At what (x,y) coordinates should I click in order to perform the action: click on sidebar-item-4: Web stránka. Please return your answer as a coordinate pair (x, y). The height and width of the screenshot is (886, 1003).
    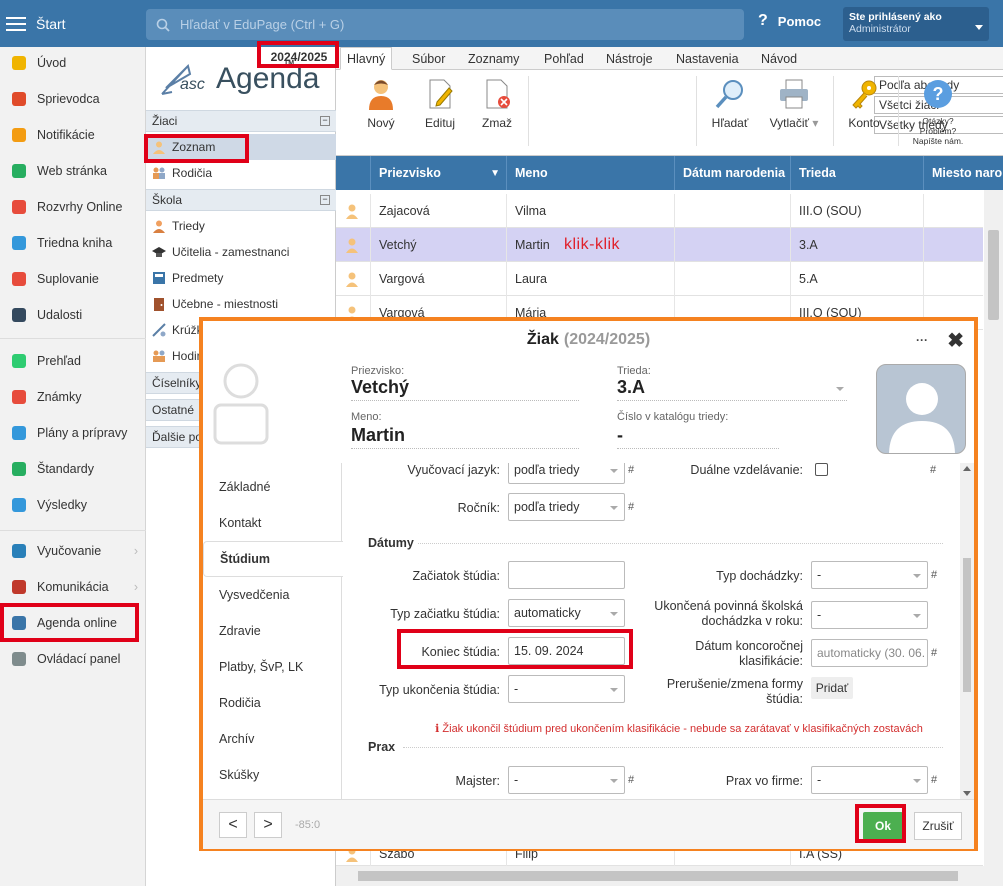
    Looking at the image, I should click on (73, 171).